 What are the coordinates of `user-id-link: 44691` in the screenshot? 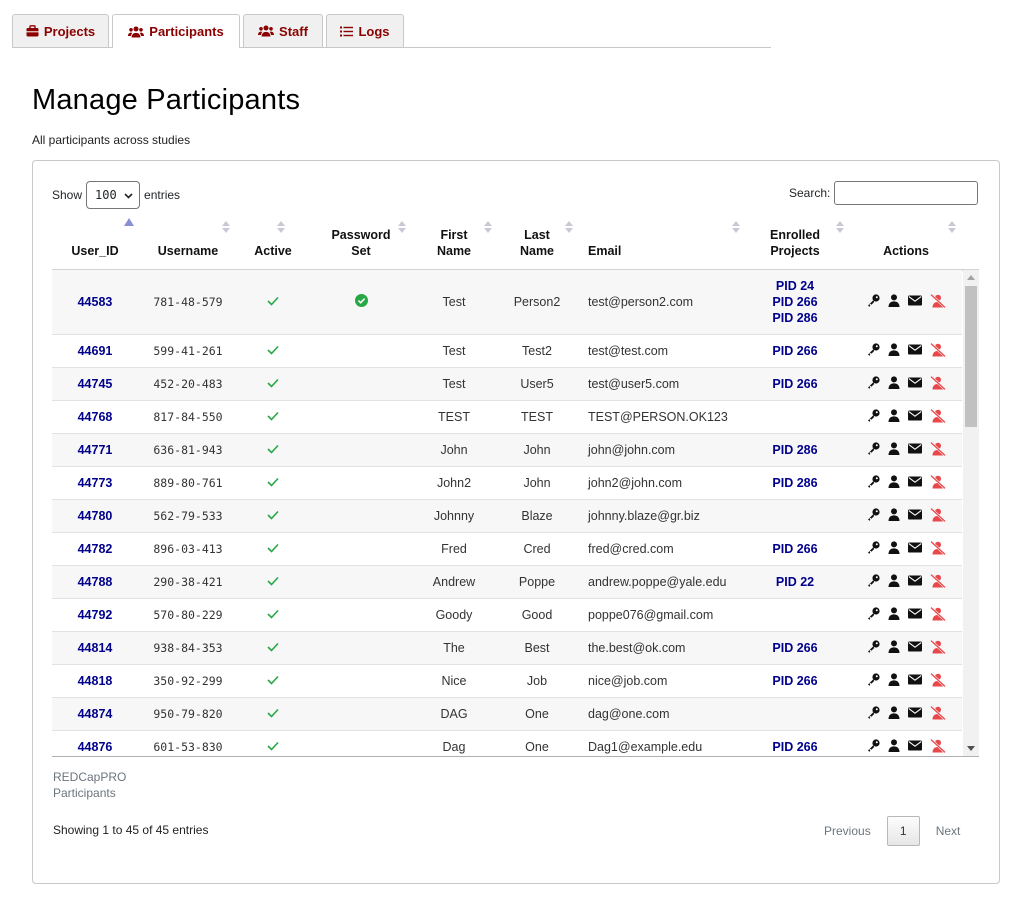 It's located at (95, 351).